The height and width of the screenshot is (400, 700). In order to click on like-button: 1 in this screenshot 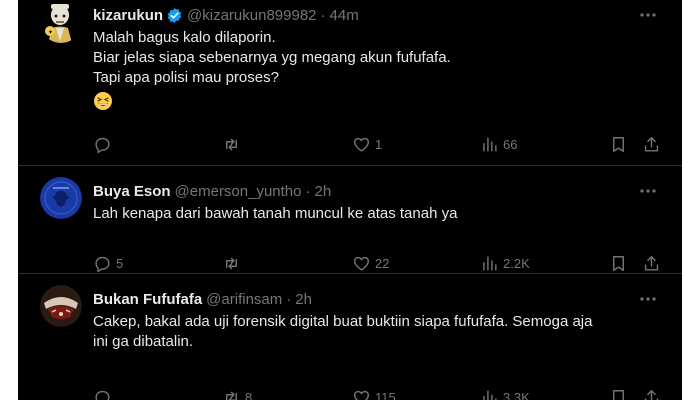, I will do `click(367, 144)`.